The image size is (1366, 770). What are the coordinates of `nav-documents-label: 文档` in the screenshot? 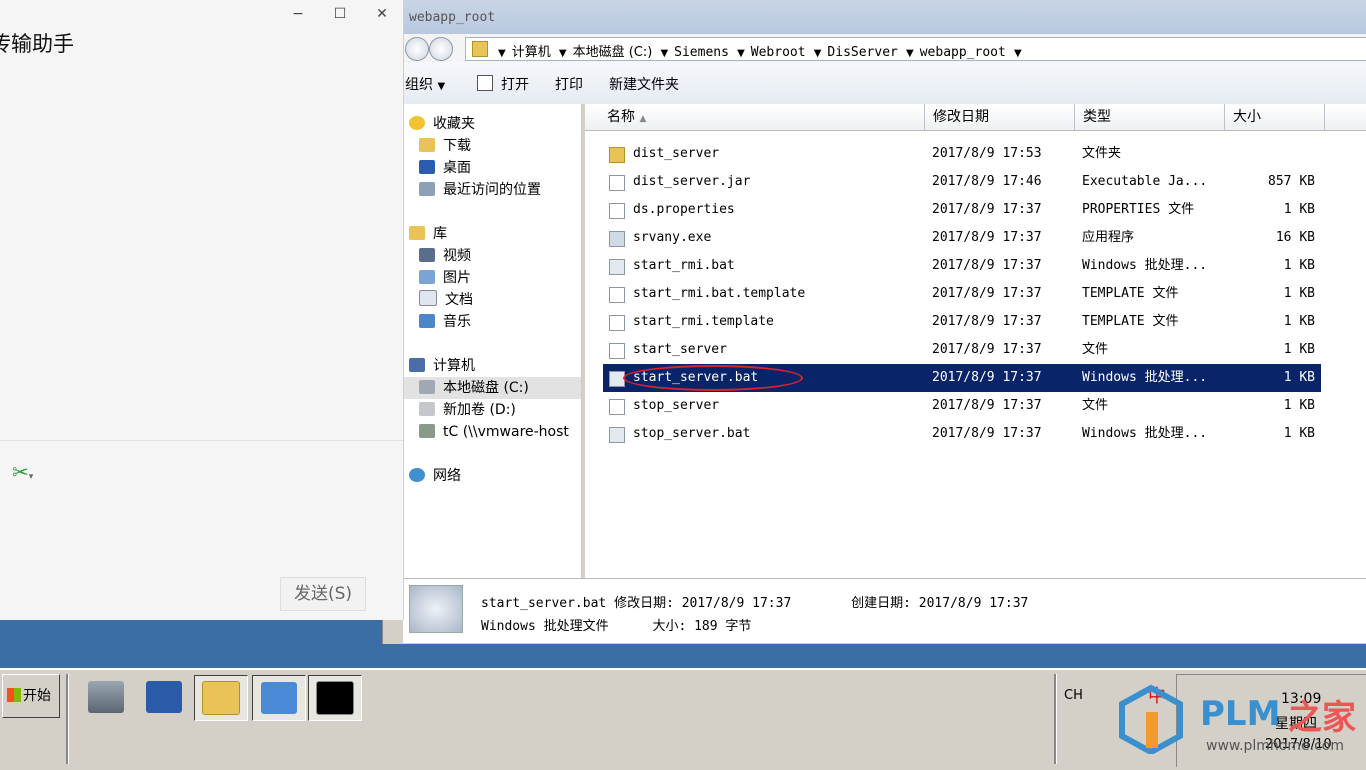 It's located at (459, 300).